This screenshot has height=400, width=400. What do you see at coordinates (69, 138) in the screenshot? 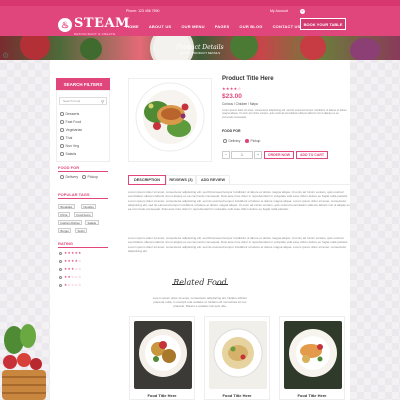
I see `category-label: Thai` at bounding box center [69, 138].